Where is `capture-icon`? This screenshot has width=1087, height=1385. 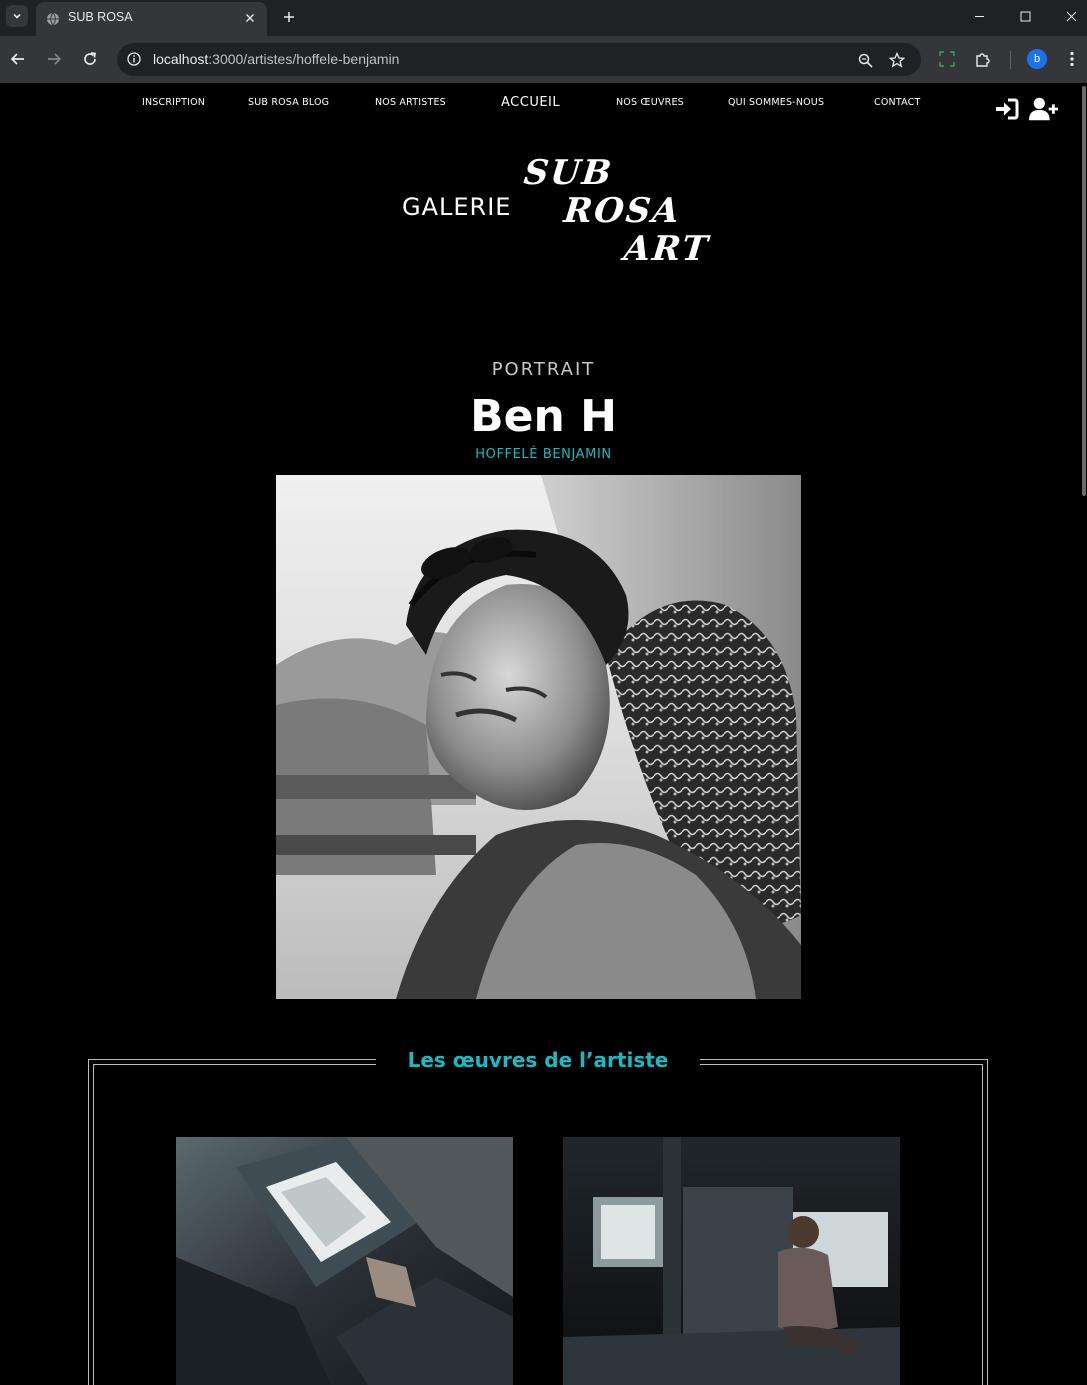 capture-icon is located at coordinates (947, 59).